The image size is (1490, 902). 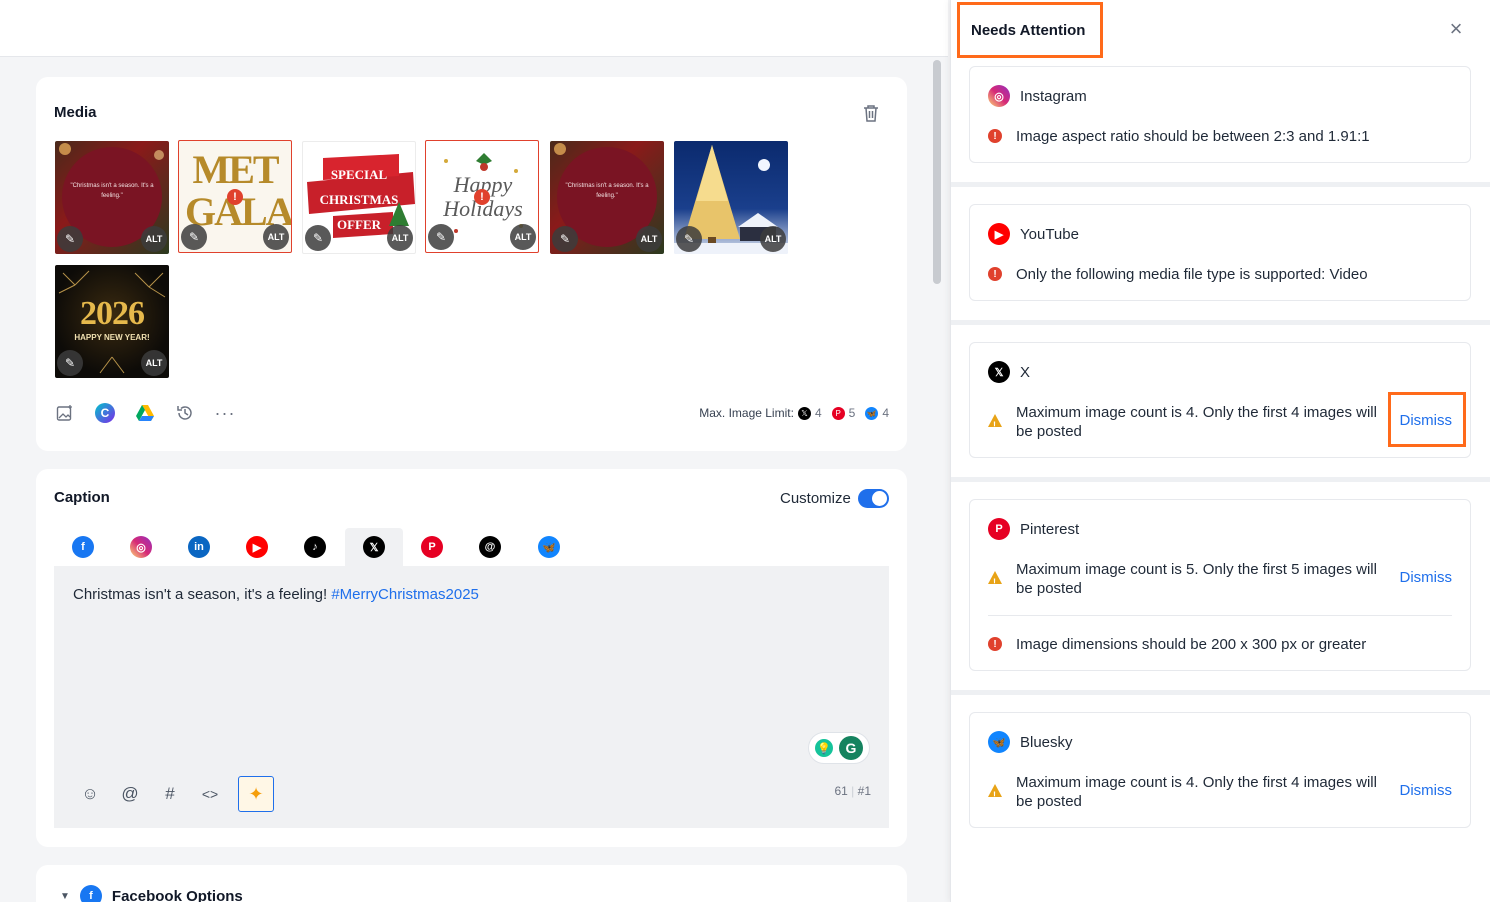 What do you see at coordinates (1050, 529) in the screenshot?
I see `issue-platform-name: Pinterest` at bounding box center [1050, 529].